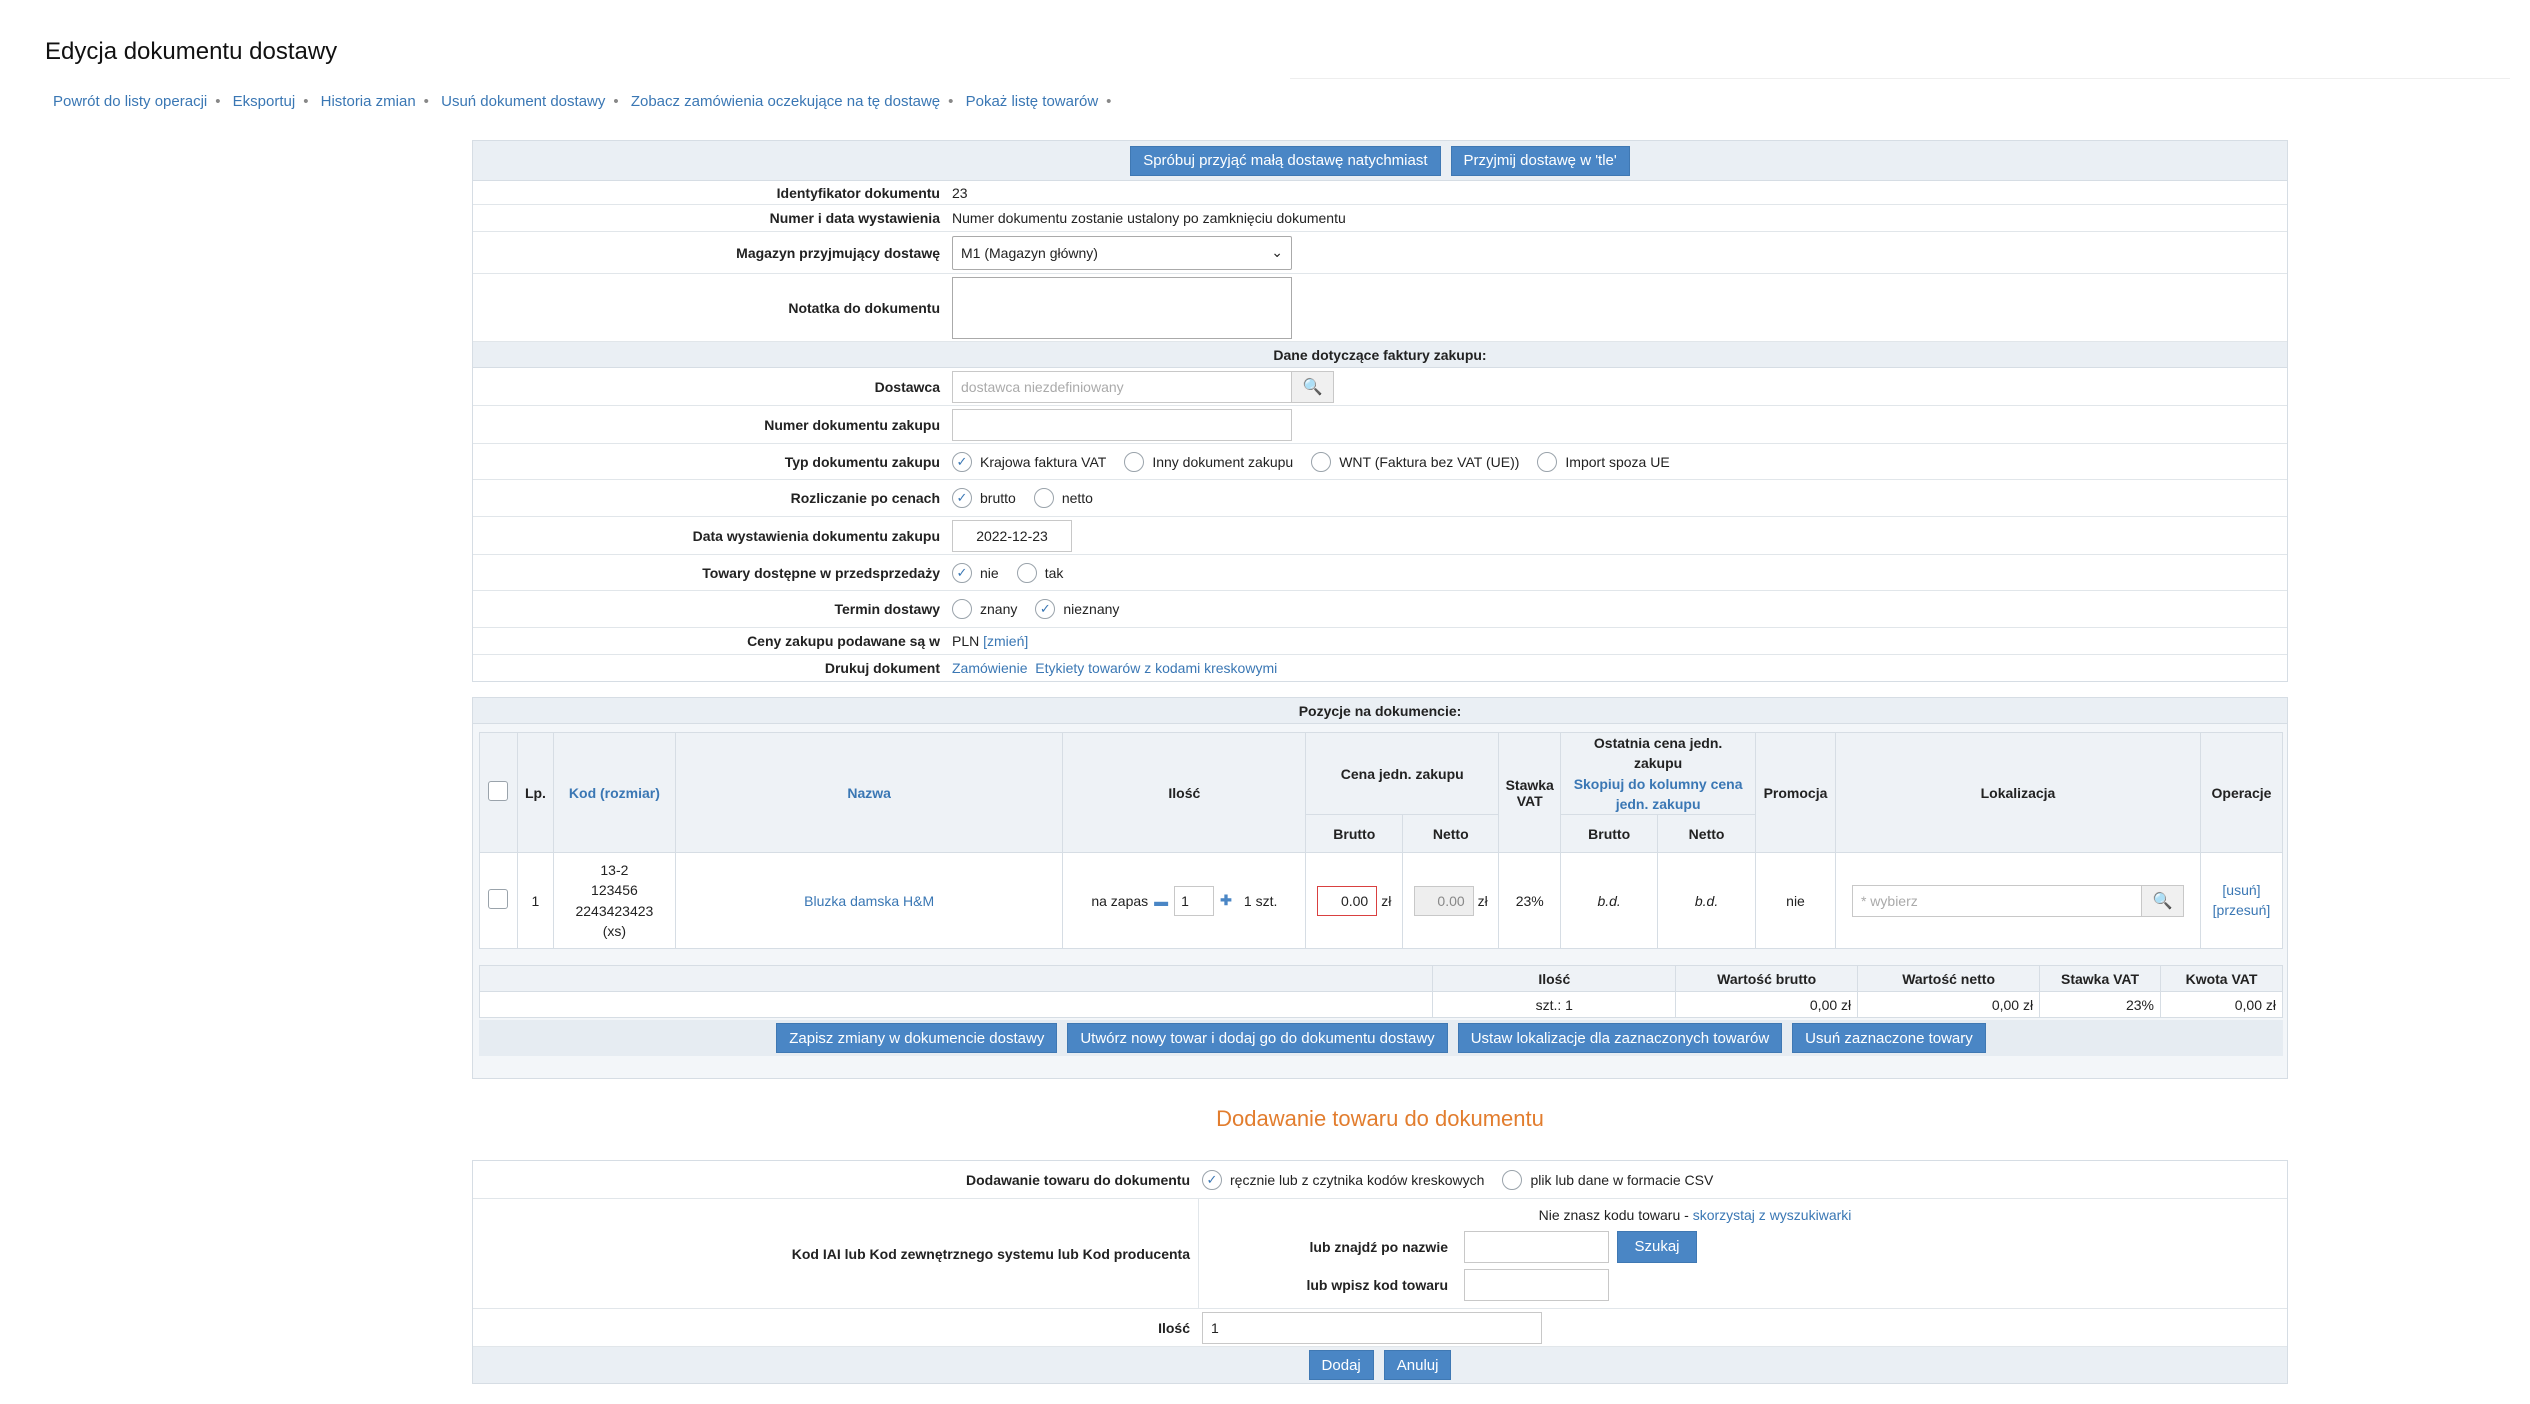 This screenshot has width=2530, height=1404. I want to click on add-quantity-input: 1, so click(1372, 1327).